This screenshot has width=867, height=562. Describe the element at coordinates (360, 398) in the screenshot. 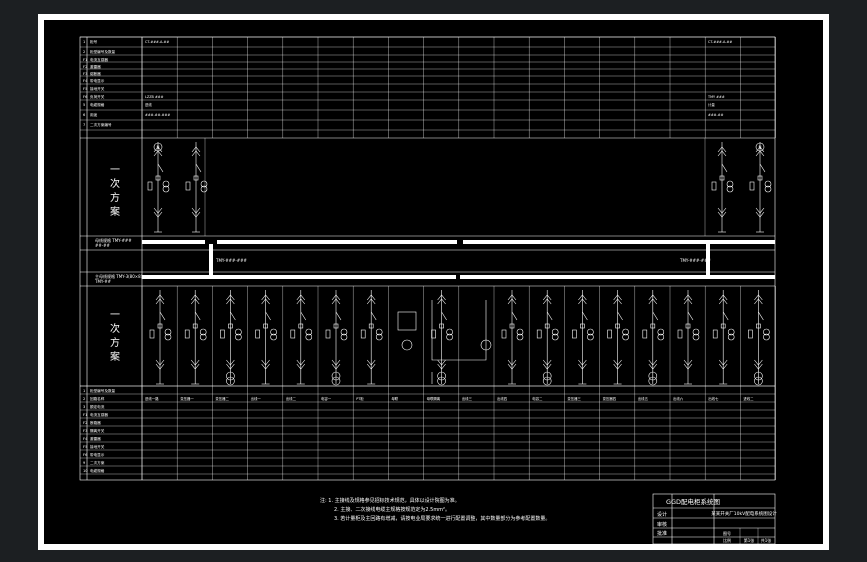

I see `lower-circuit-name: PT柜` at that location.